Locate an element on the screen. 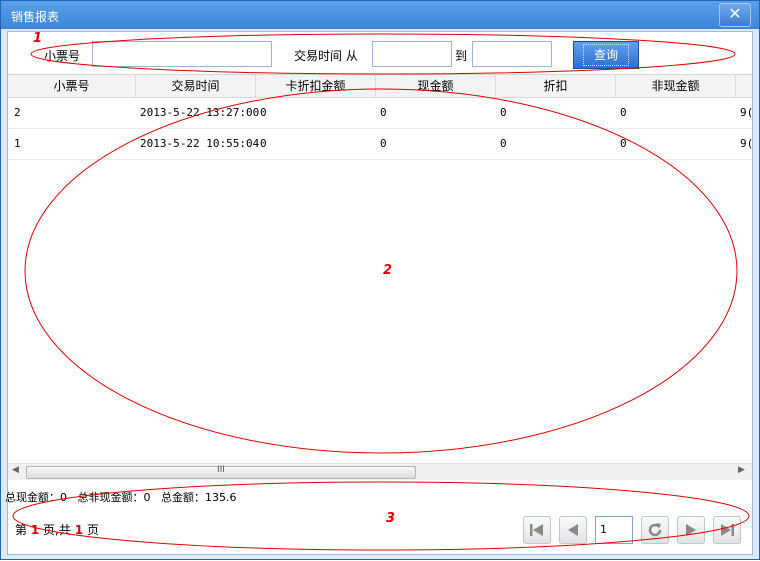 The width and height of the screenshot is (760, 561). column-header-overflow is located at coordinates (744, 86).